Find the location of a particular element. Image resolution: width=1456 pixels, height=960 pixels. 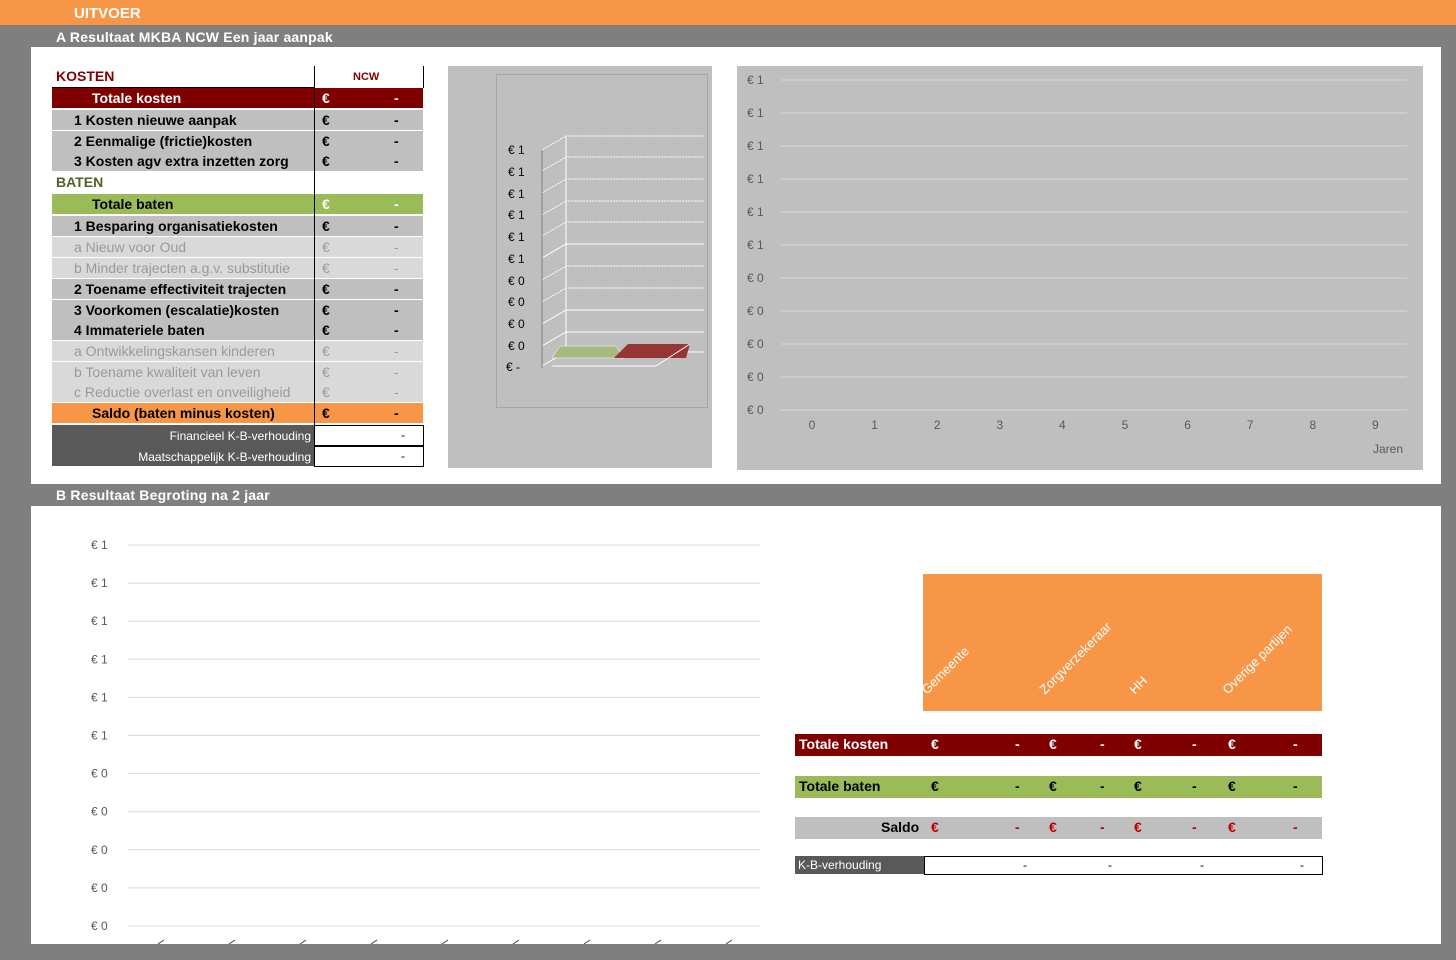

kb-verhouding-label-cell: K-B-verhouding is located at coordinates (859, 865).